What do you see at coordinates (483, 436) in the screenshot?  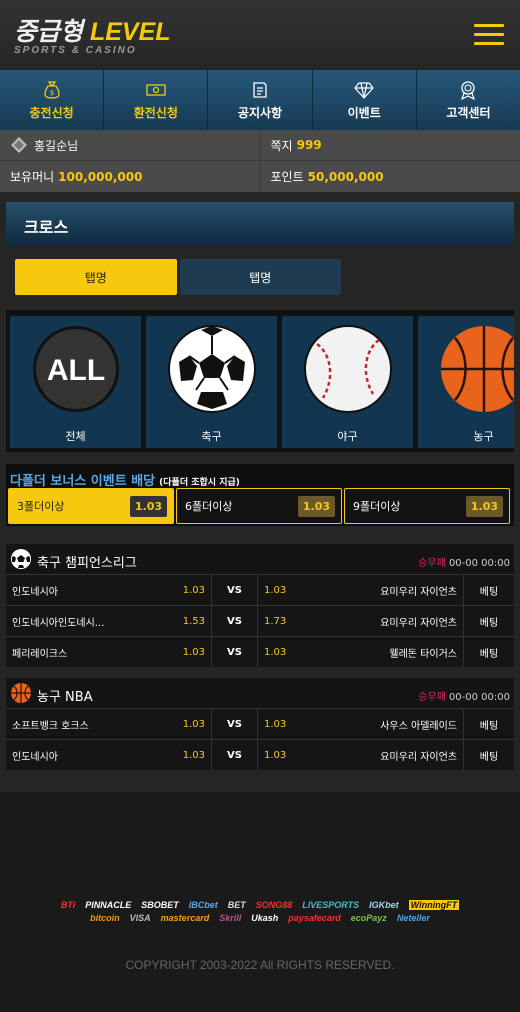 I see `category-basketball-label: 농구` at bounding box center [483, 436].